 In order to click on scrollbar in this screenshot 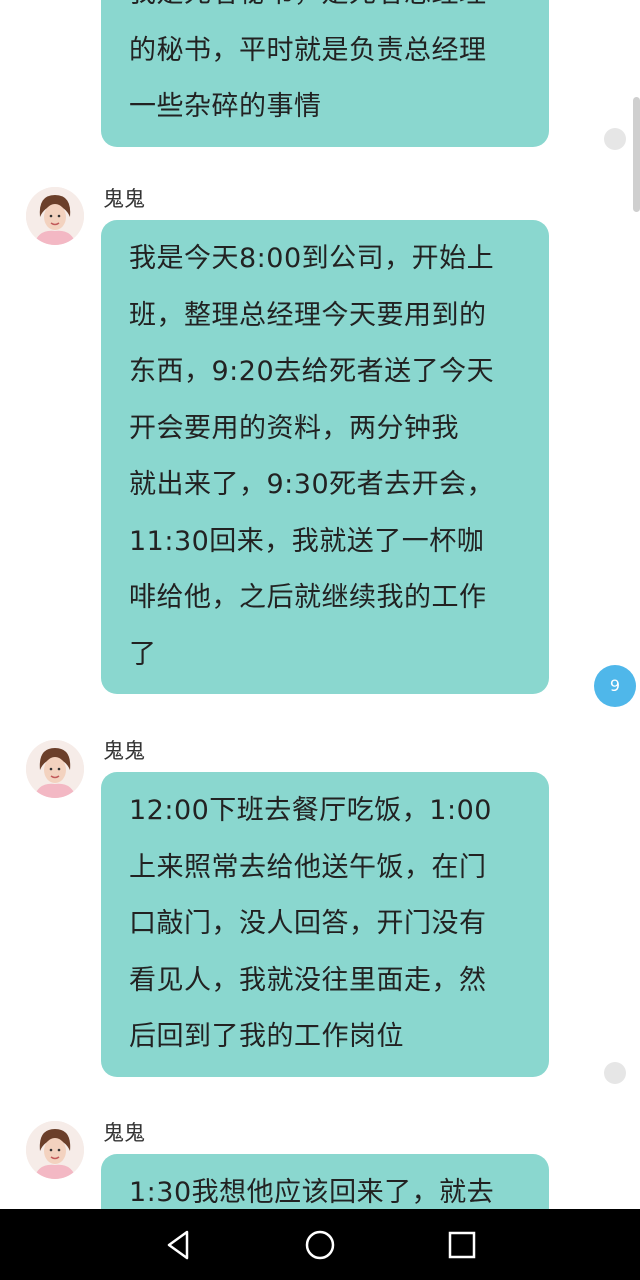, I will do `click(636, 154)`.